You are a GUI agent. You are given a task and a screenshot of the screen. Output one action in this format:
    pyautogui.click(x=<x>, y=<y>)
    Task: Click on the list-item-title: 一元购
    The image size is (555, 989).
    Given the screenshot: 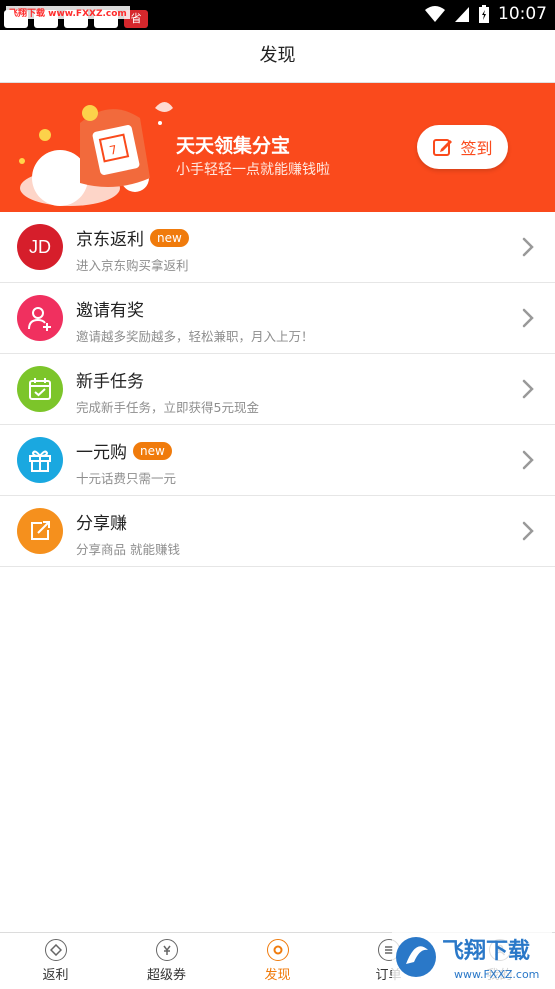 What is the action you would take?
    pyautogui.click(x=101, y=453)
    